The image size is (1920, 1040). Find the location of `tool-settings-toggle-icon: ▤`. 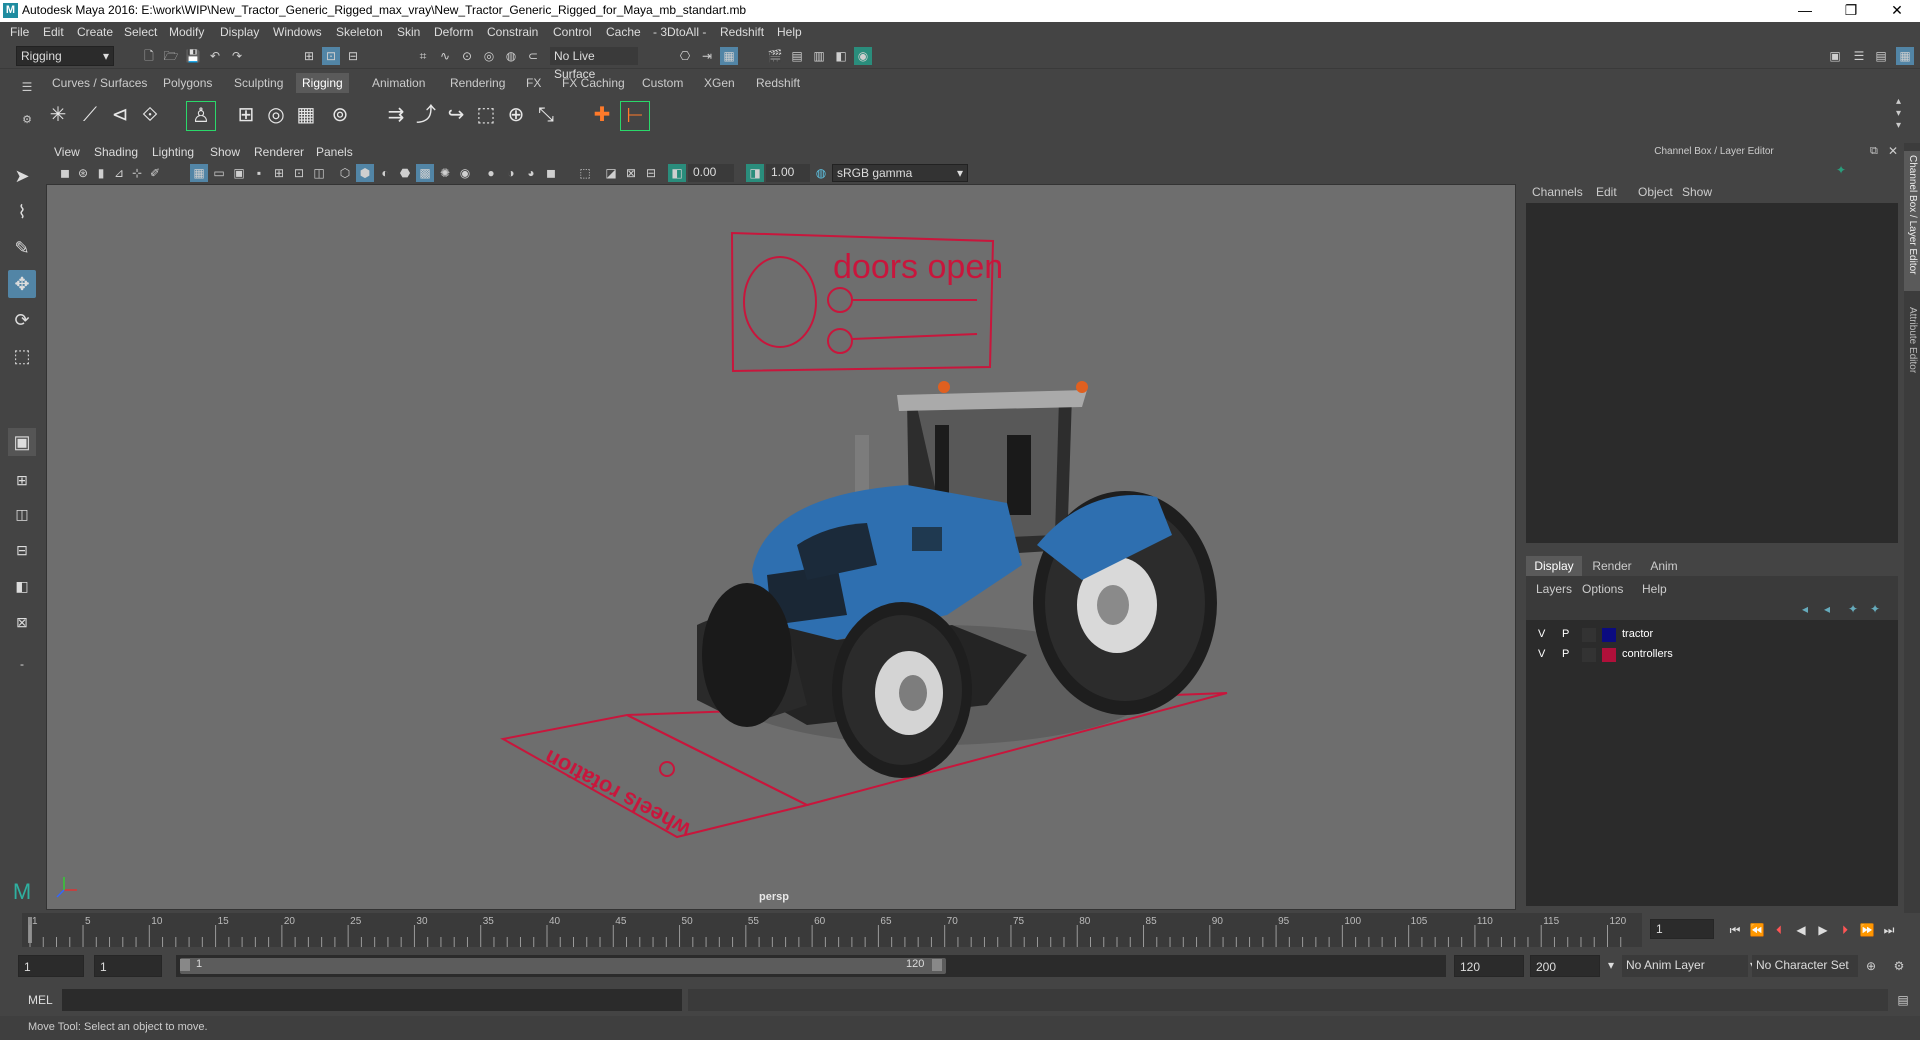

tool-settings-toggle-icon: ▤ is located at coordinates (1881, 56).